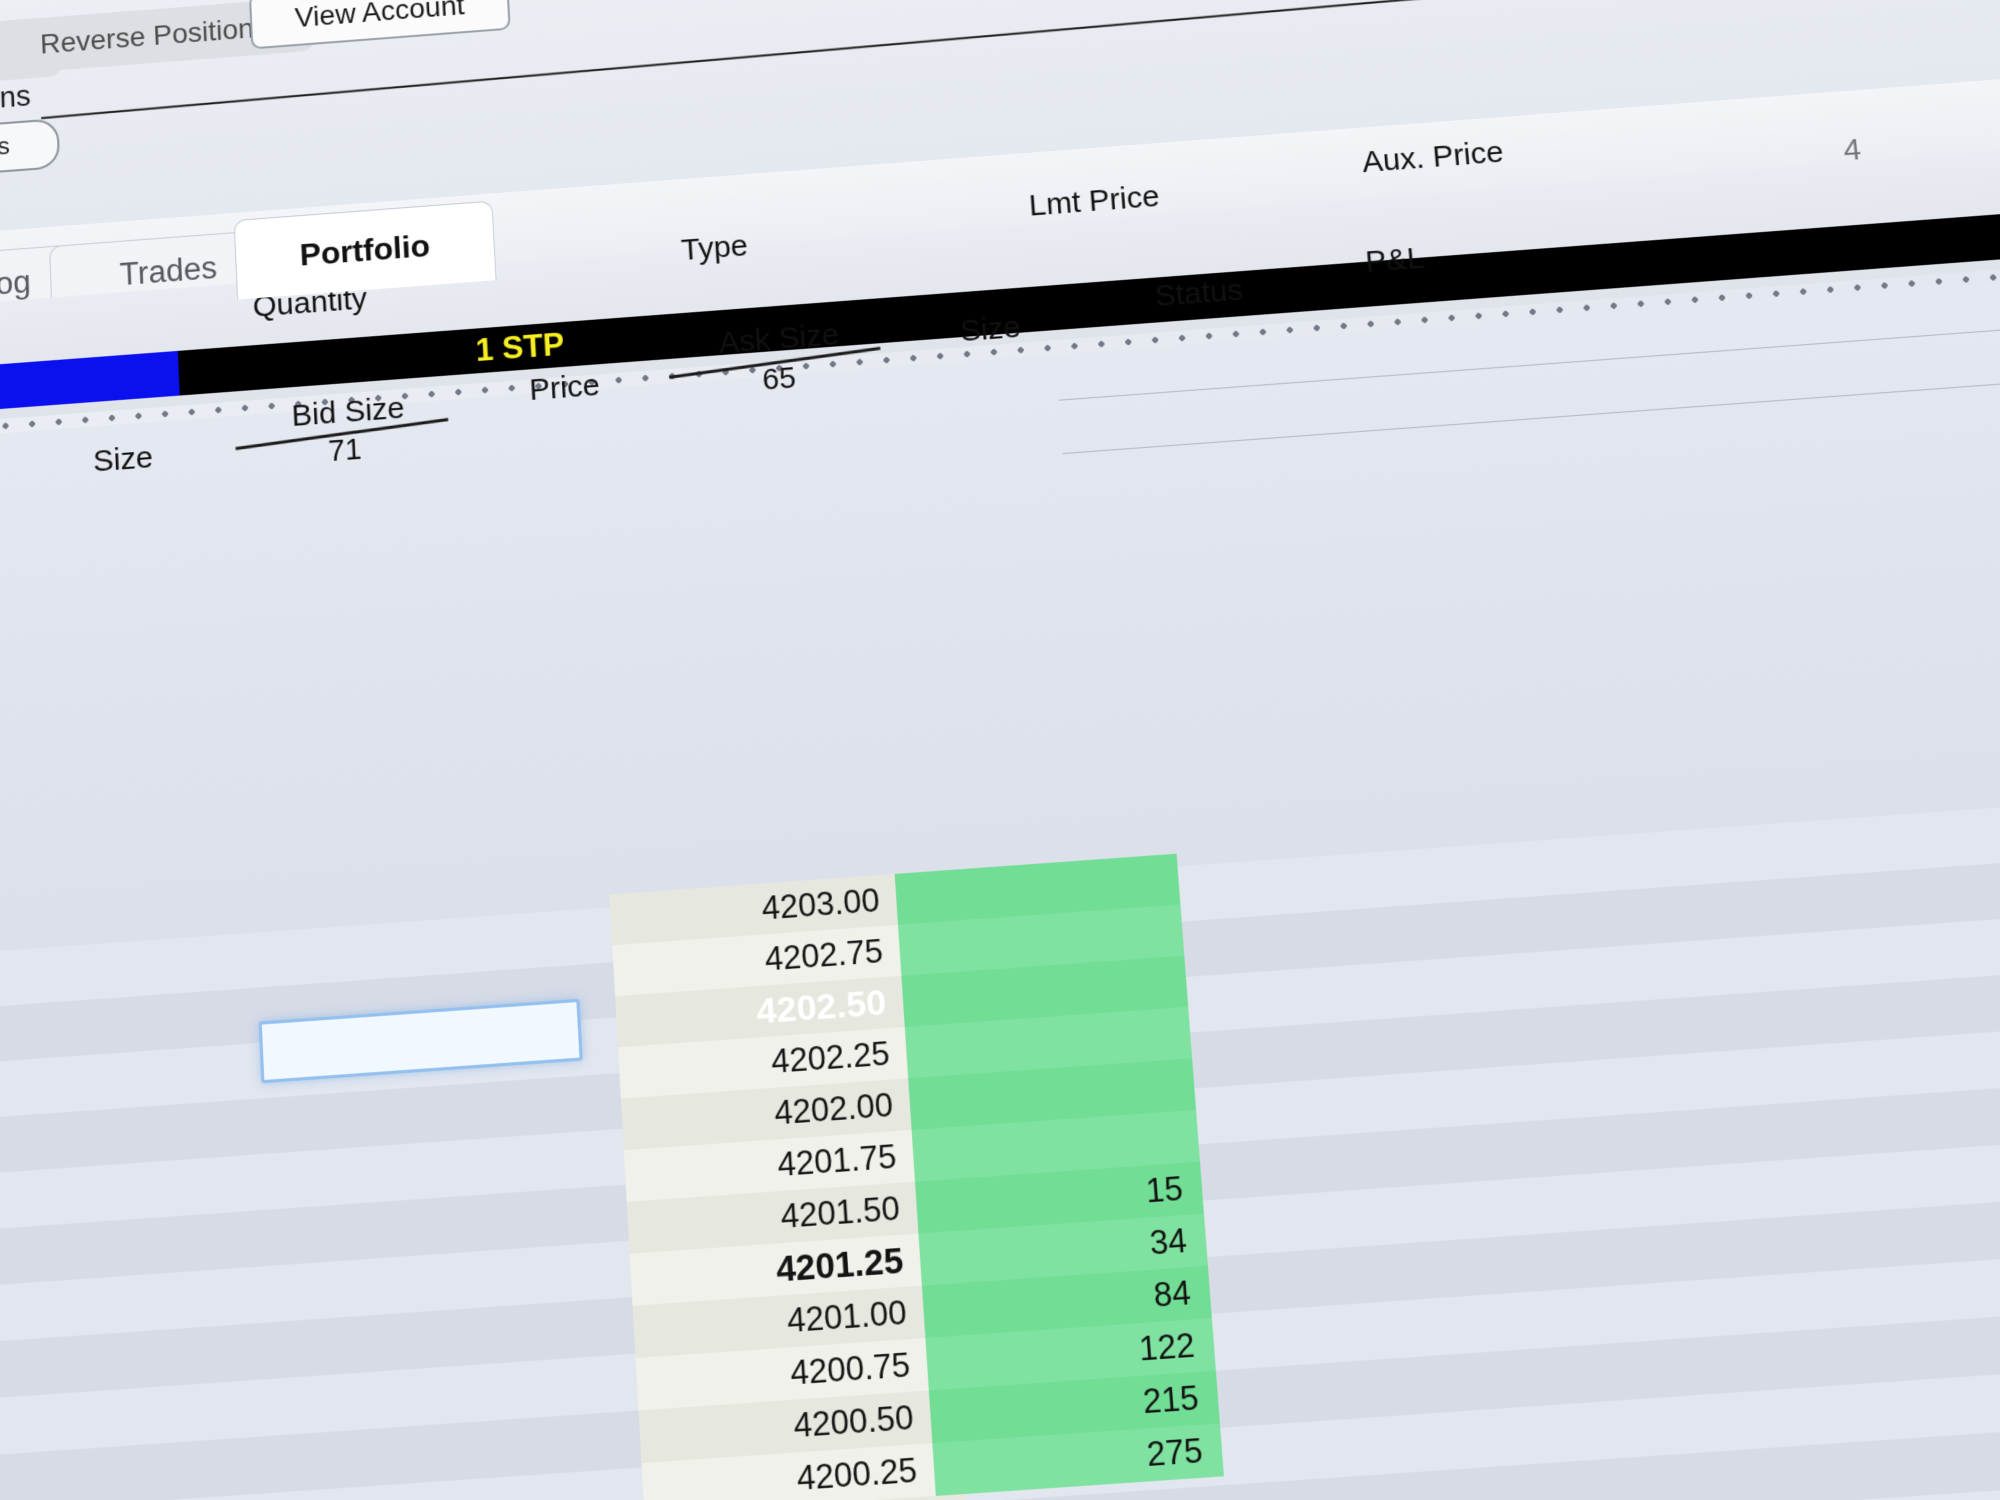 The width and height of the screenshot is (2000, 1500). I want to click on view-account-label: View Account, so click(380, 17).